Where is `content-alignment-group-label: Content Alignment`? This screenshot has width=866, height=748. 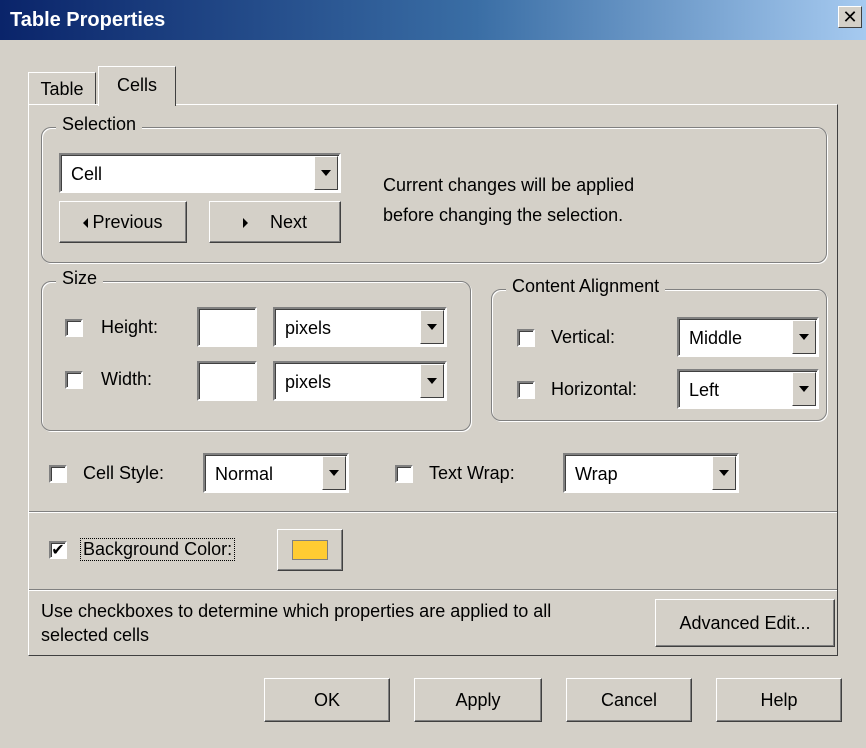 content-alignment-group-label: Content Alignment is located at coordinates (586, 286).